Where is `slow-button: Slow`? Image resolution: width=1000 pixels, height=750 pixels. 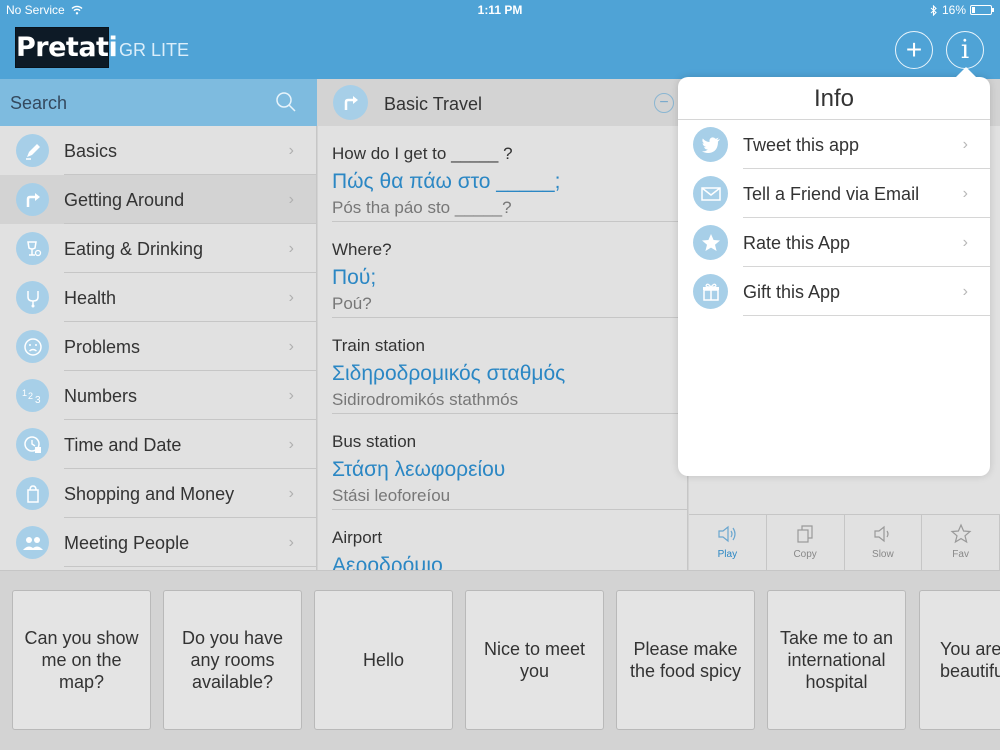 slow-button: Slow is located at coordinates (884, 542).